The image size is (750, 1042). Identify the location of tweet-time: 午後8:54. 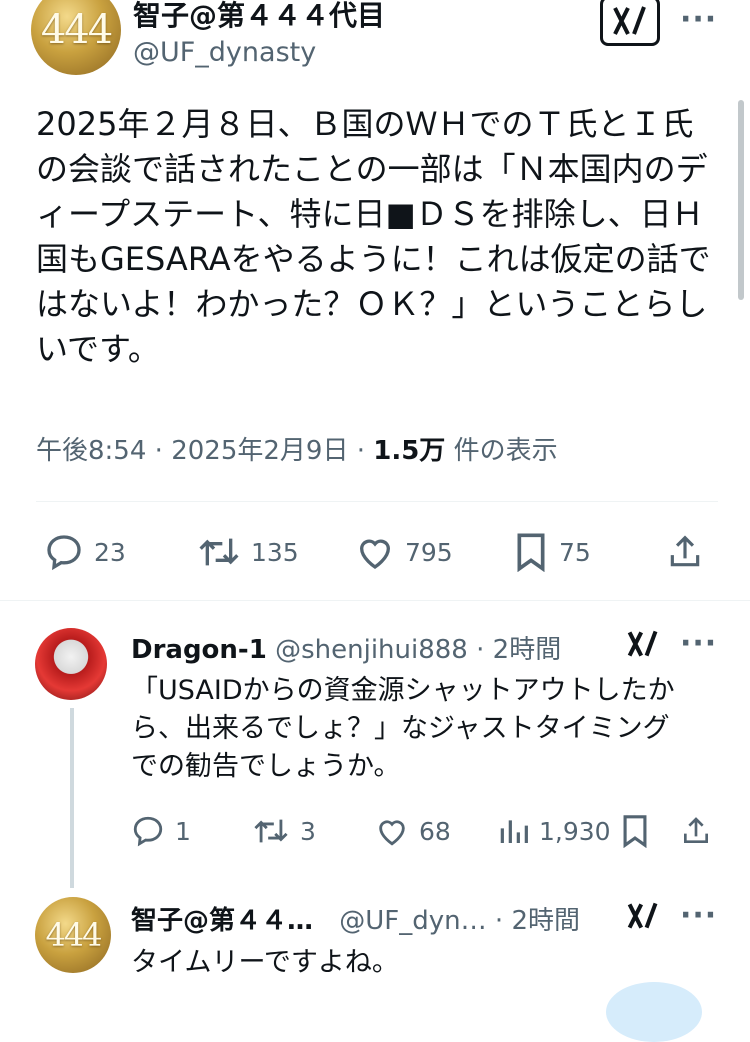
(91, 451).